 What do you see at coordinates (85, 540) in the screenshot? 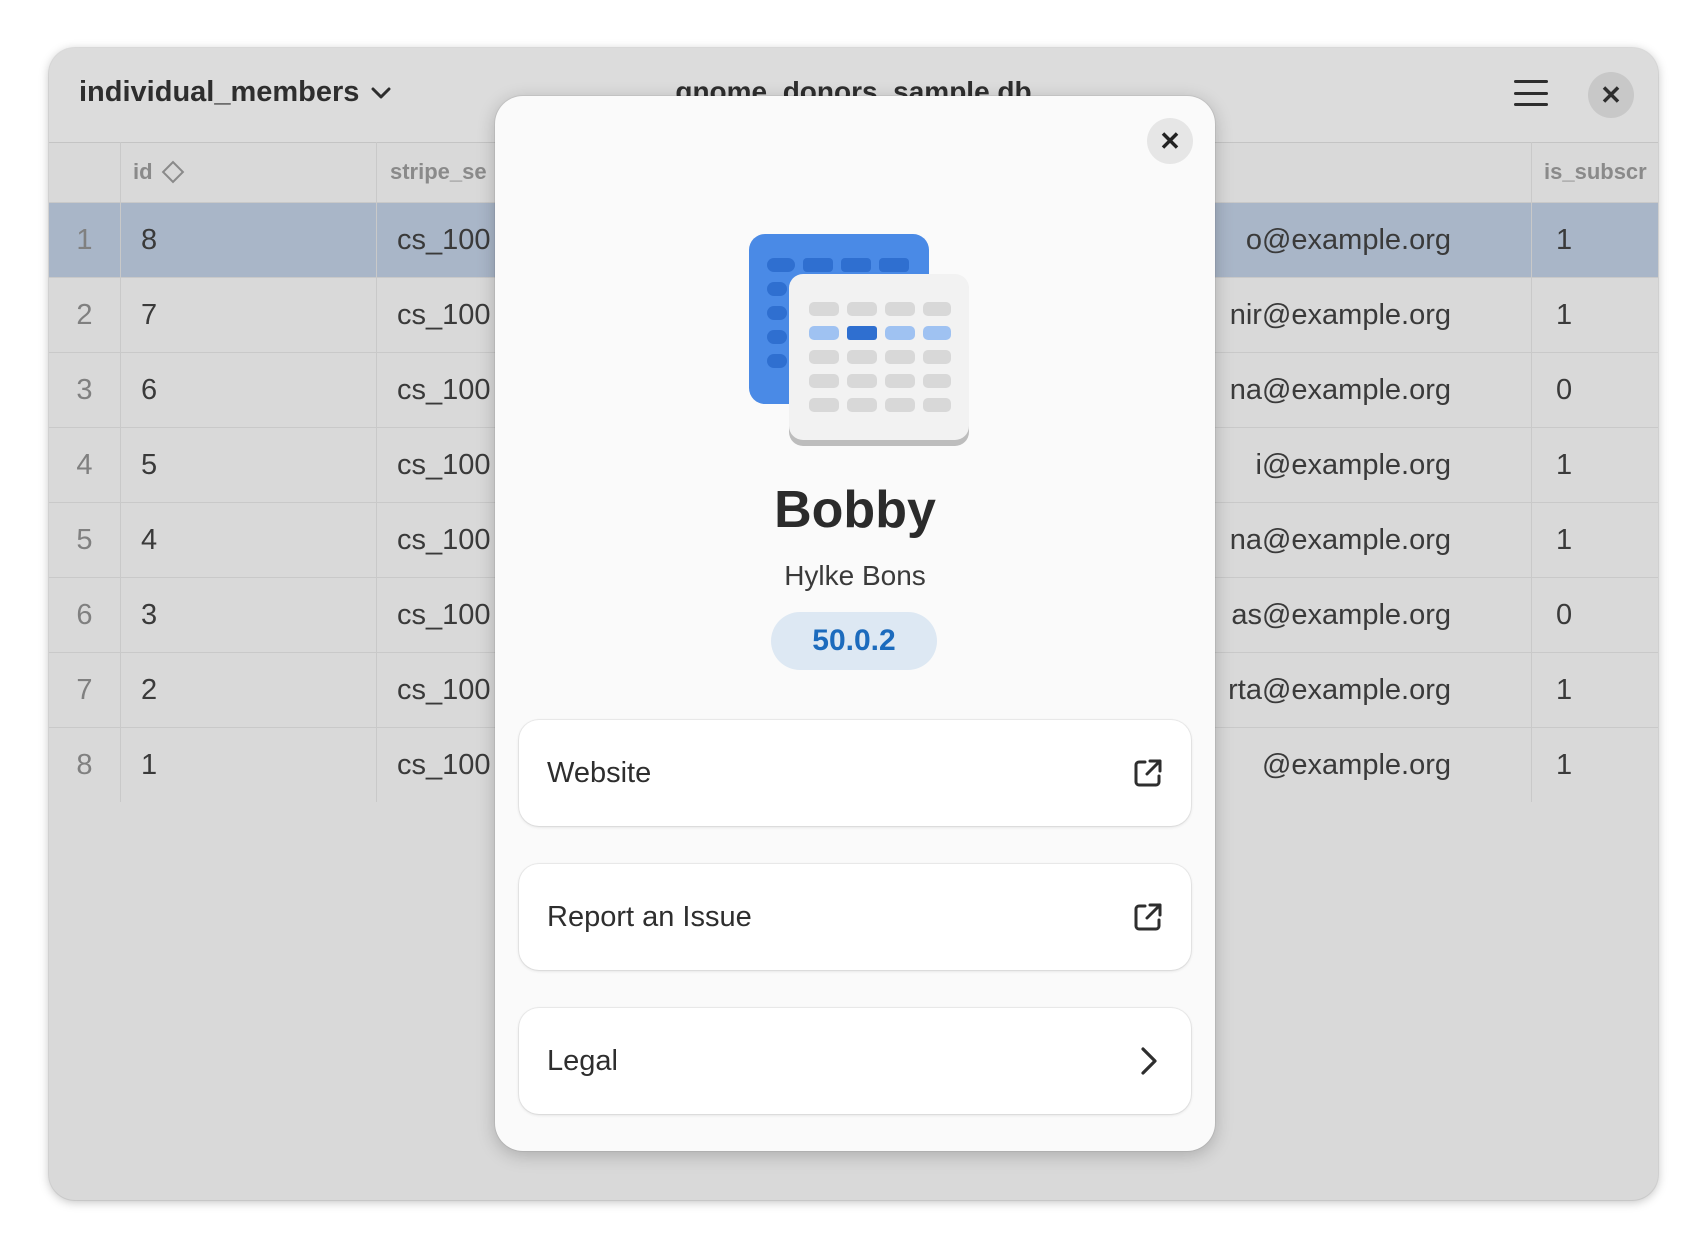
I see `row-number-cell: 5` at bounding box center [85, 540].